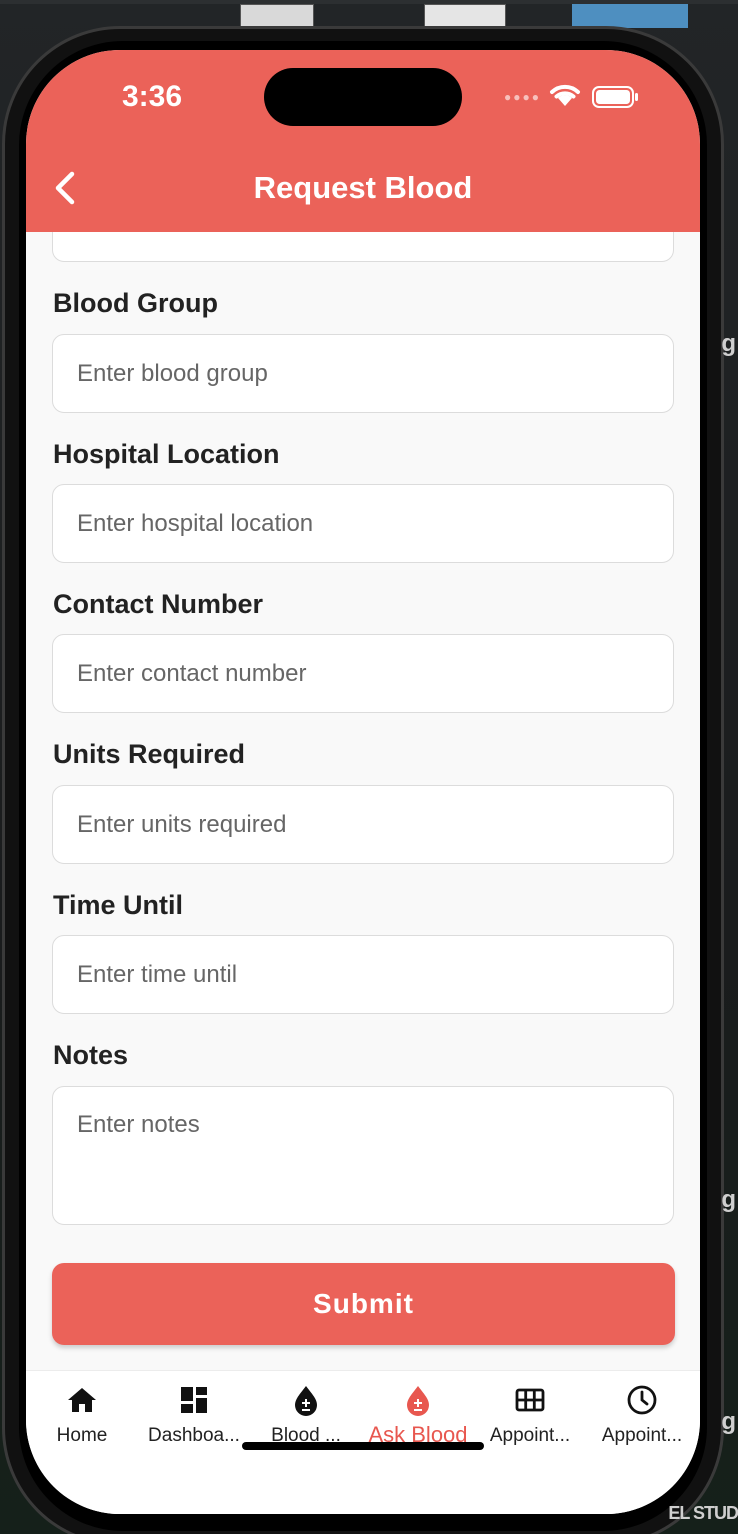  Describe the element at coordinates (158, 604) in the screenshot. I see `contact-number-label: Contact Number` at that location.